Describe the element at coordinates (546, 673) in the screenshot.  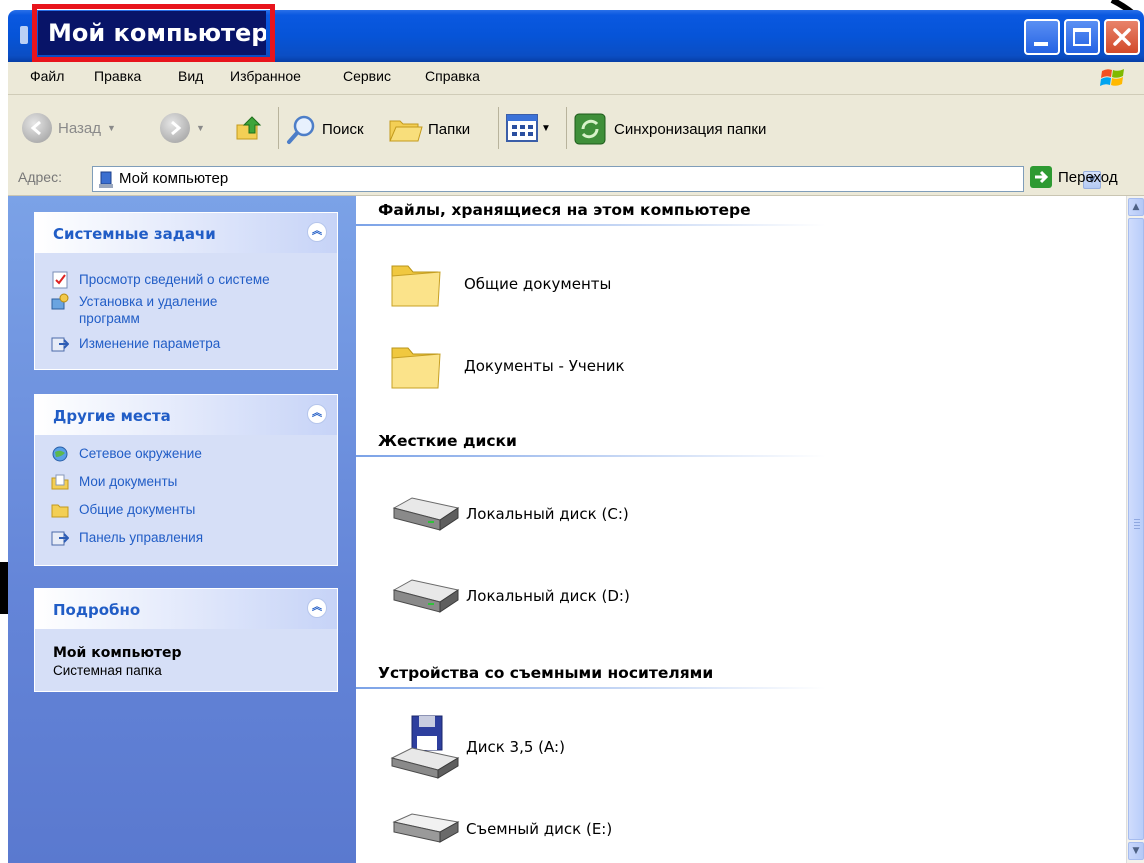
I see `section-title-removable: Устройства со съемными носителями` at that location.